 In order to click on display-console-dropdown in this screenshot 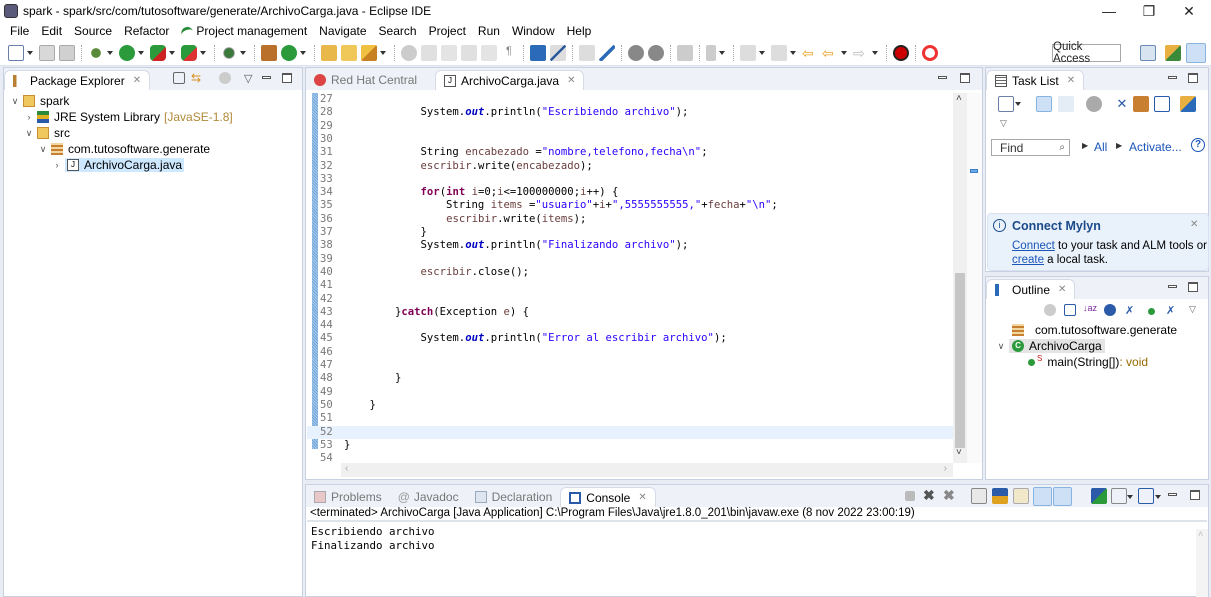, I will do `click(1130, 497)`.